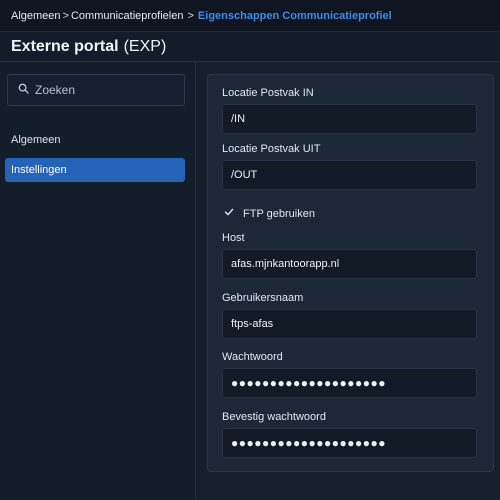 This screenshot has height=500, width=500. What do you see at coordinates (268, 93) in the screenshot?
I see `inbox-label: Locatie Postvak IN` at bounding box center [268, 93].